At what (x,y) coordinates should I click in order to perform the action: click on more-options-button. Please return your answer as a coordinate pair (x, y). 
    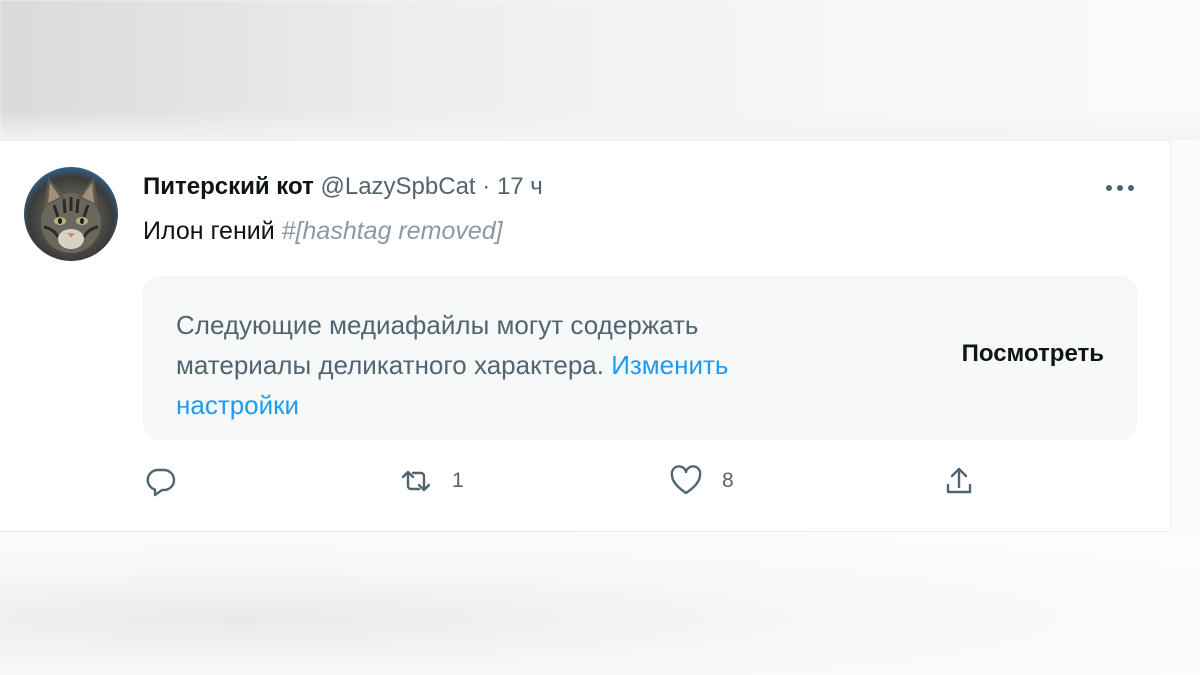
    Looking at the image, I should click on (1120, 188).